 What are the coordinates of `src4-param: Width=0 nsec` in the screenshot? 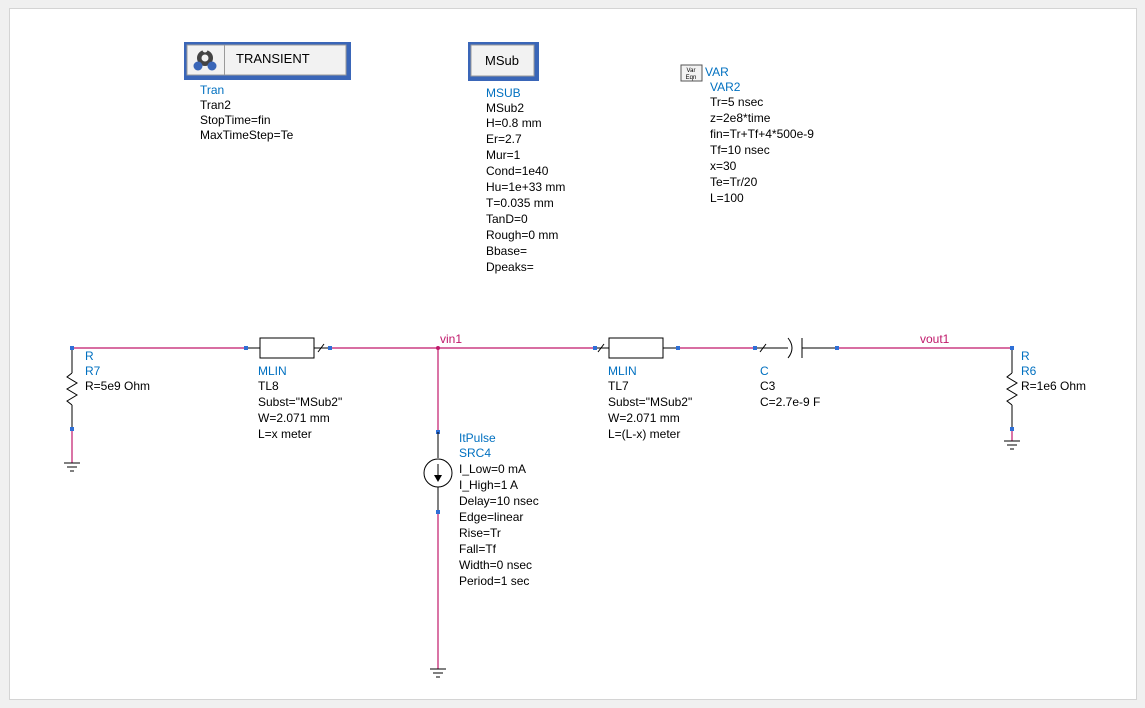 It's located at (495, 565).